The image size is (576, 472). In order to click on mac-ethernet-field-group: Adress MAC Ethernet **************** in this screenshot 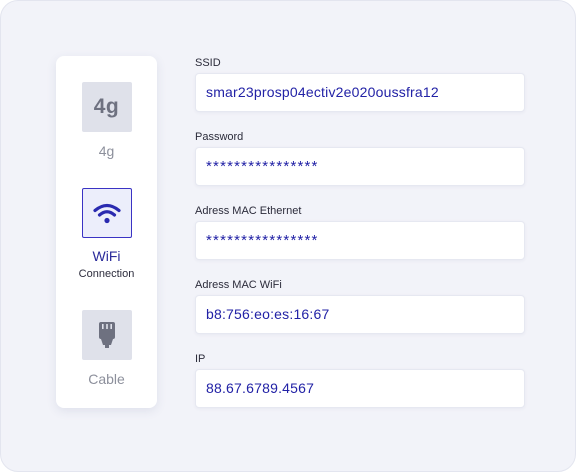, I will do `click(360, 232)`.